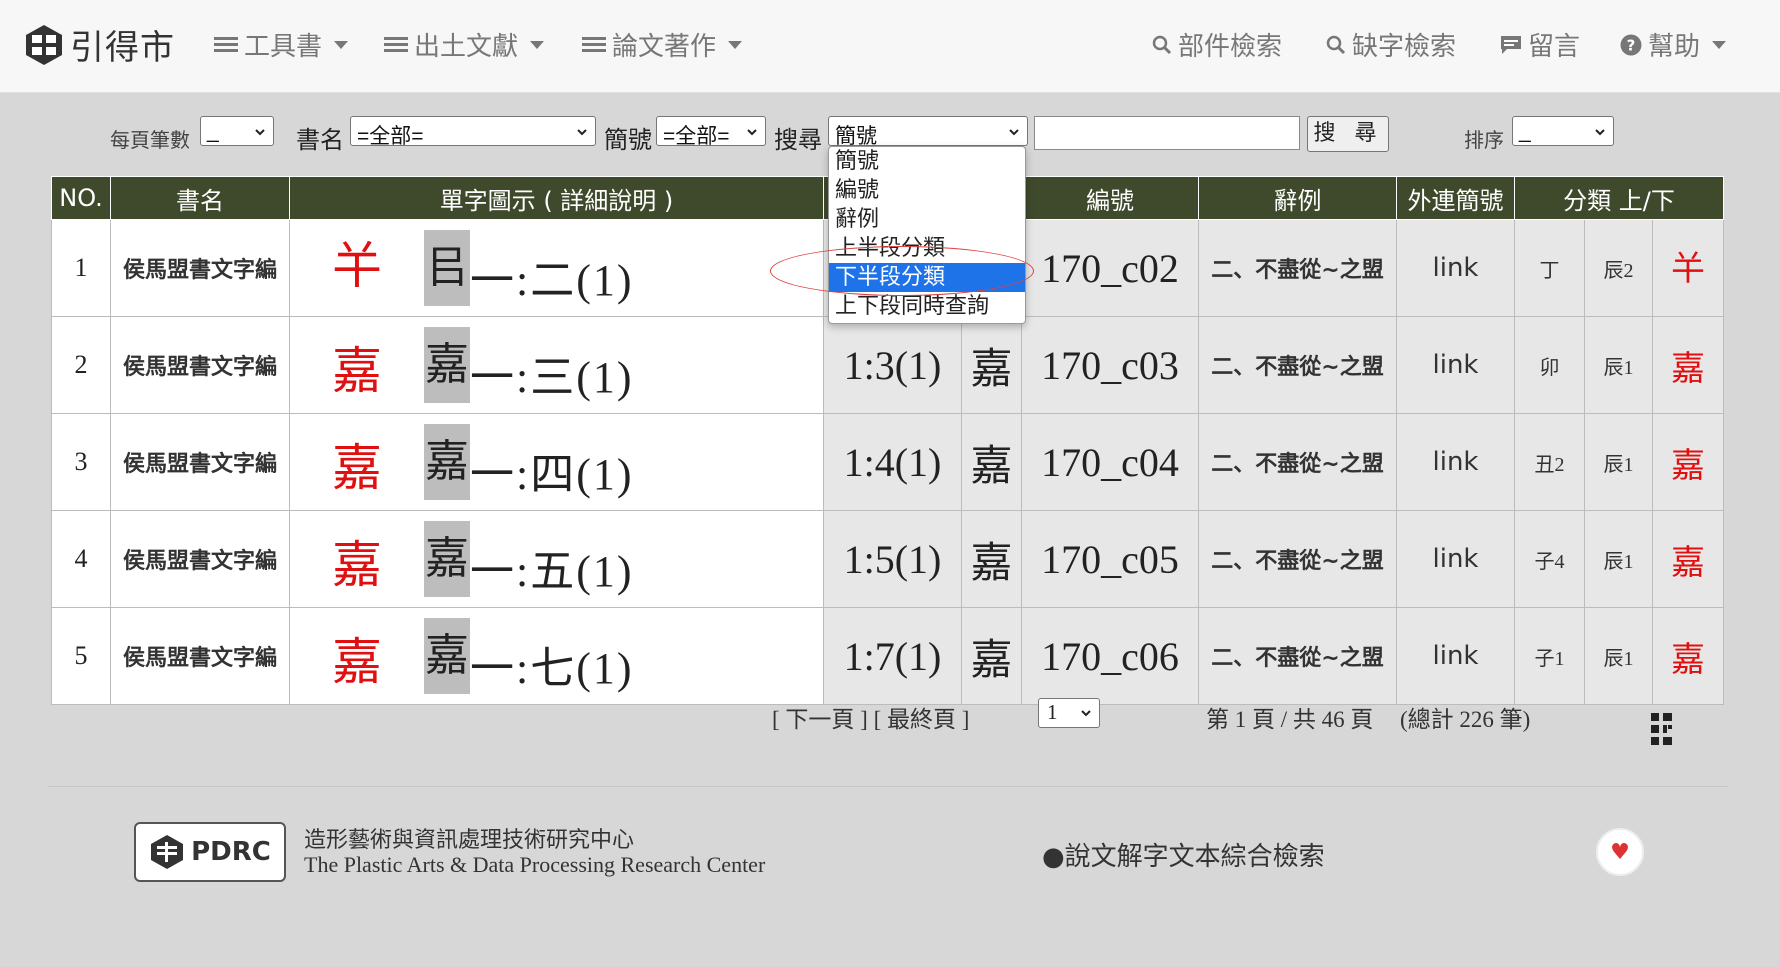  What do you see at coordinates (798, 141) in the screenshot?
I see `search-field-label: 搜尋` at bounding box center [798, 141].